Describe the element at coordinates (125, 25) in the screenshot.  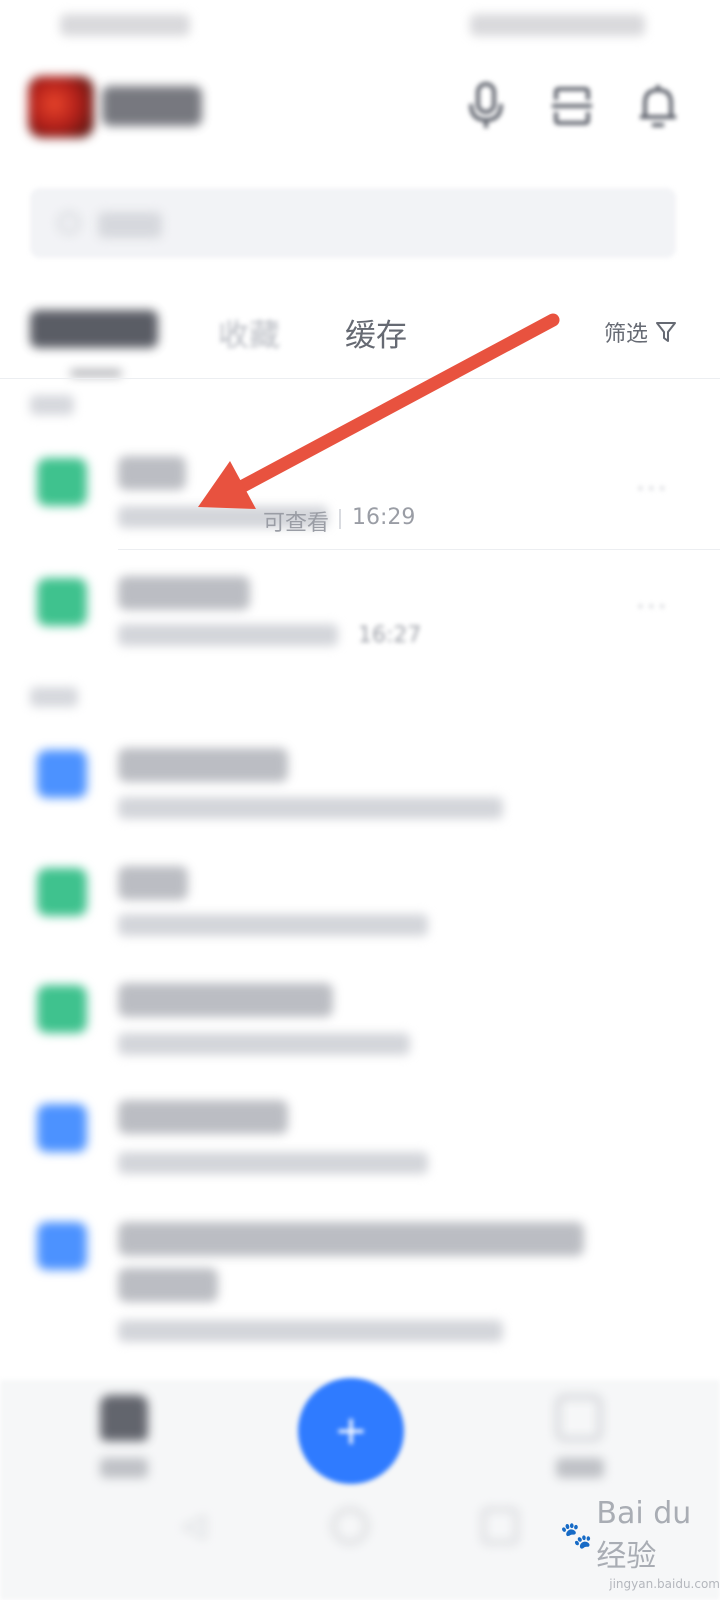
I see `status-bar-left` at that location.